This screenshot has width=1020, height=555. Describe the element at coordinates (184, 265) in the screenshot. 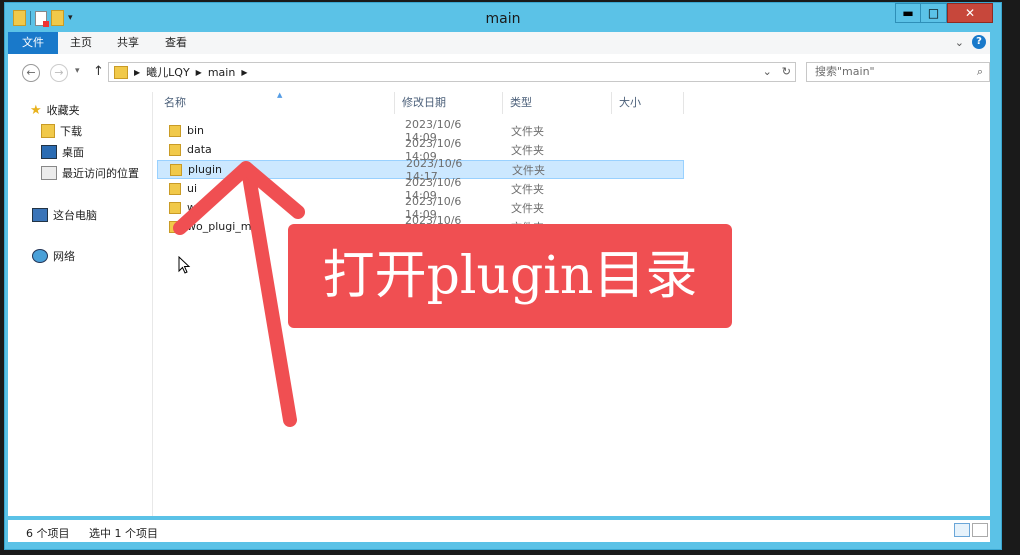

I see `mouse-cursor-icon` at that location.